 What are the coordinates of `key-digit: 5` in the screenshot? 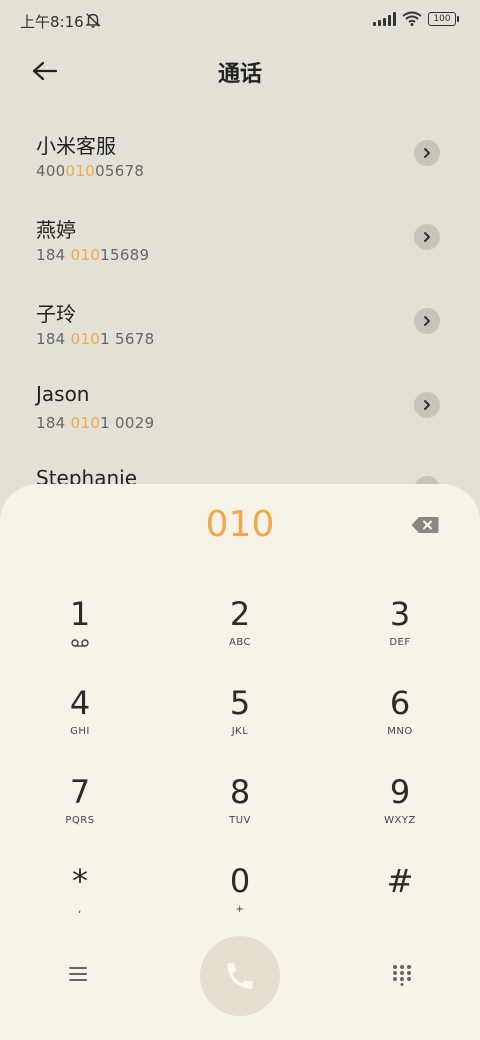 It's located at (240, 703).